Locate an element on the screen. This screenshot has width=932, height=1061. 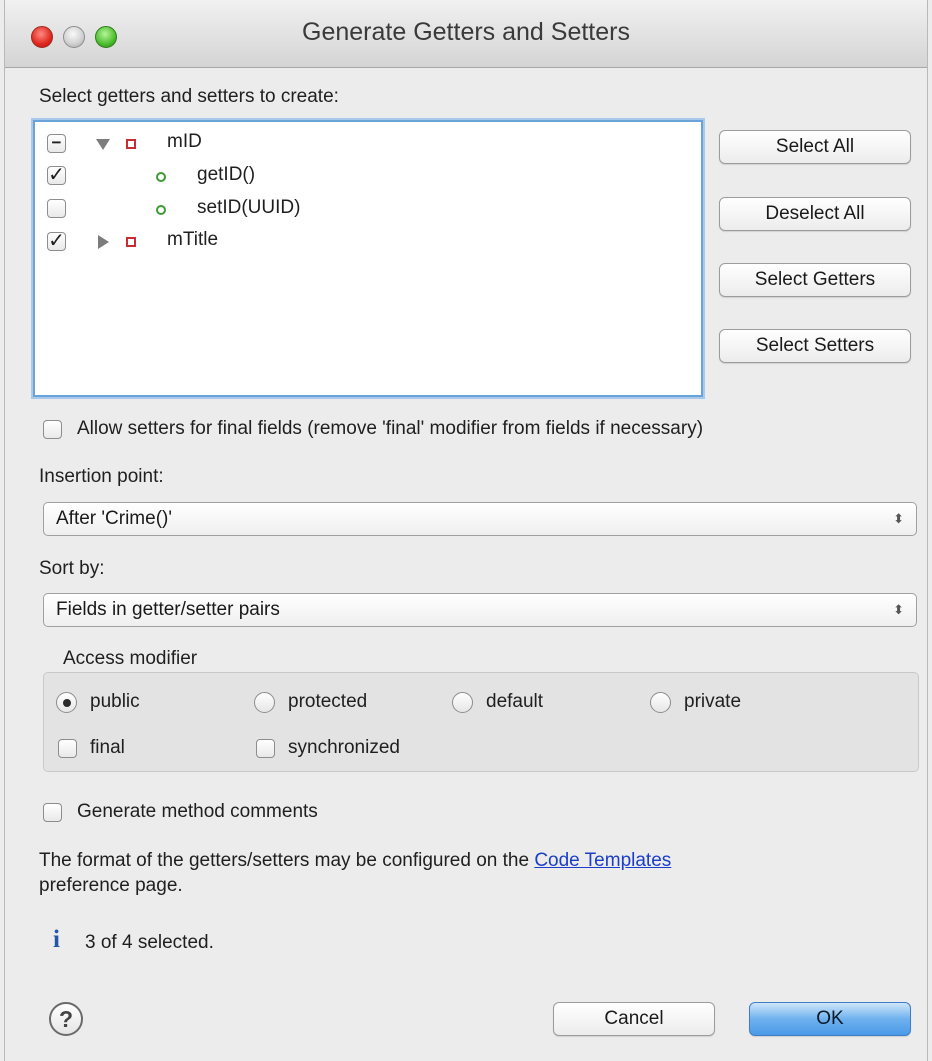
allow-final-checkbox is located at coordinates (52, 429).